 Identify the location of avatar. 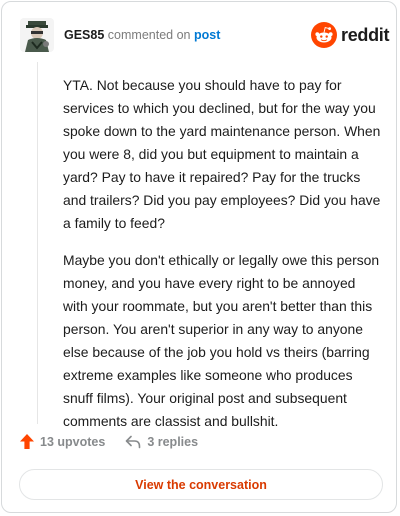
(37, 35).